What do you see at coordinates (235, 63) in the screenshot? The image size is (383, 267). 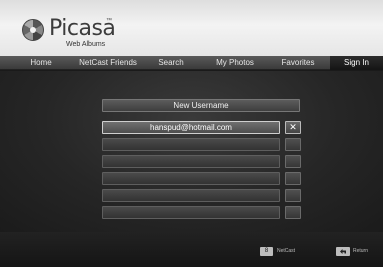 I see `tab-my-photos: My Photos` at bounding box center [235, 63].